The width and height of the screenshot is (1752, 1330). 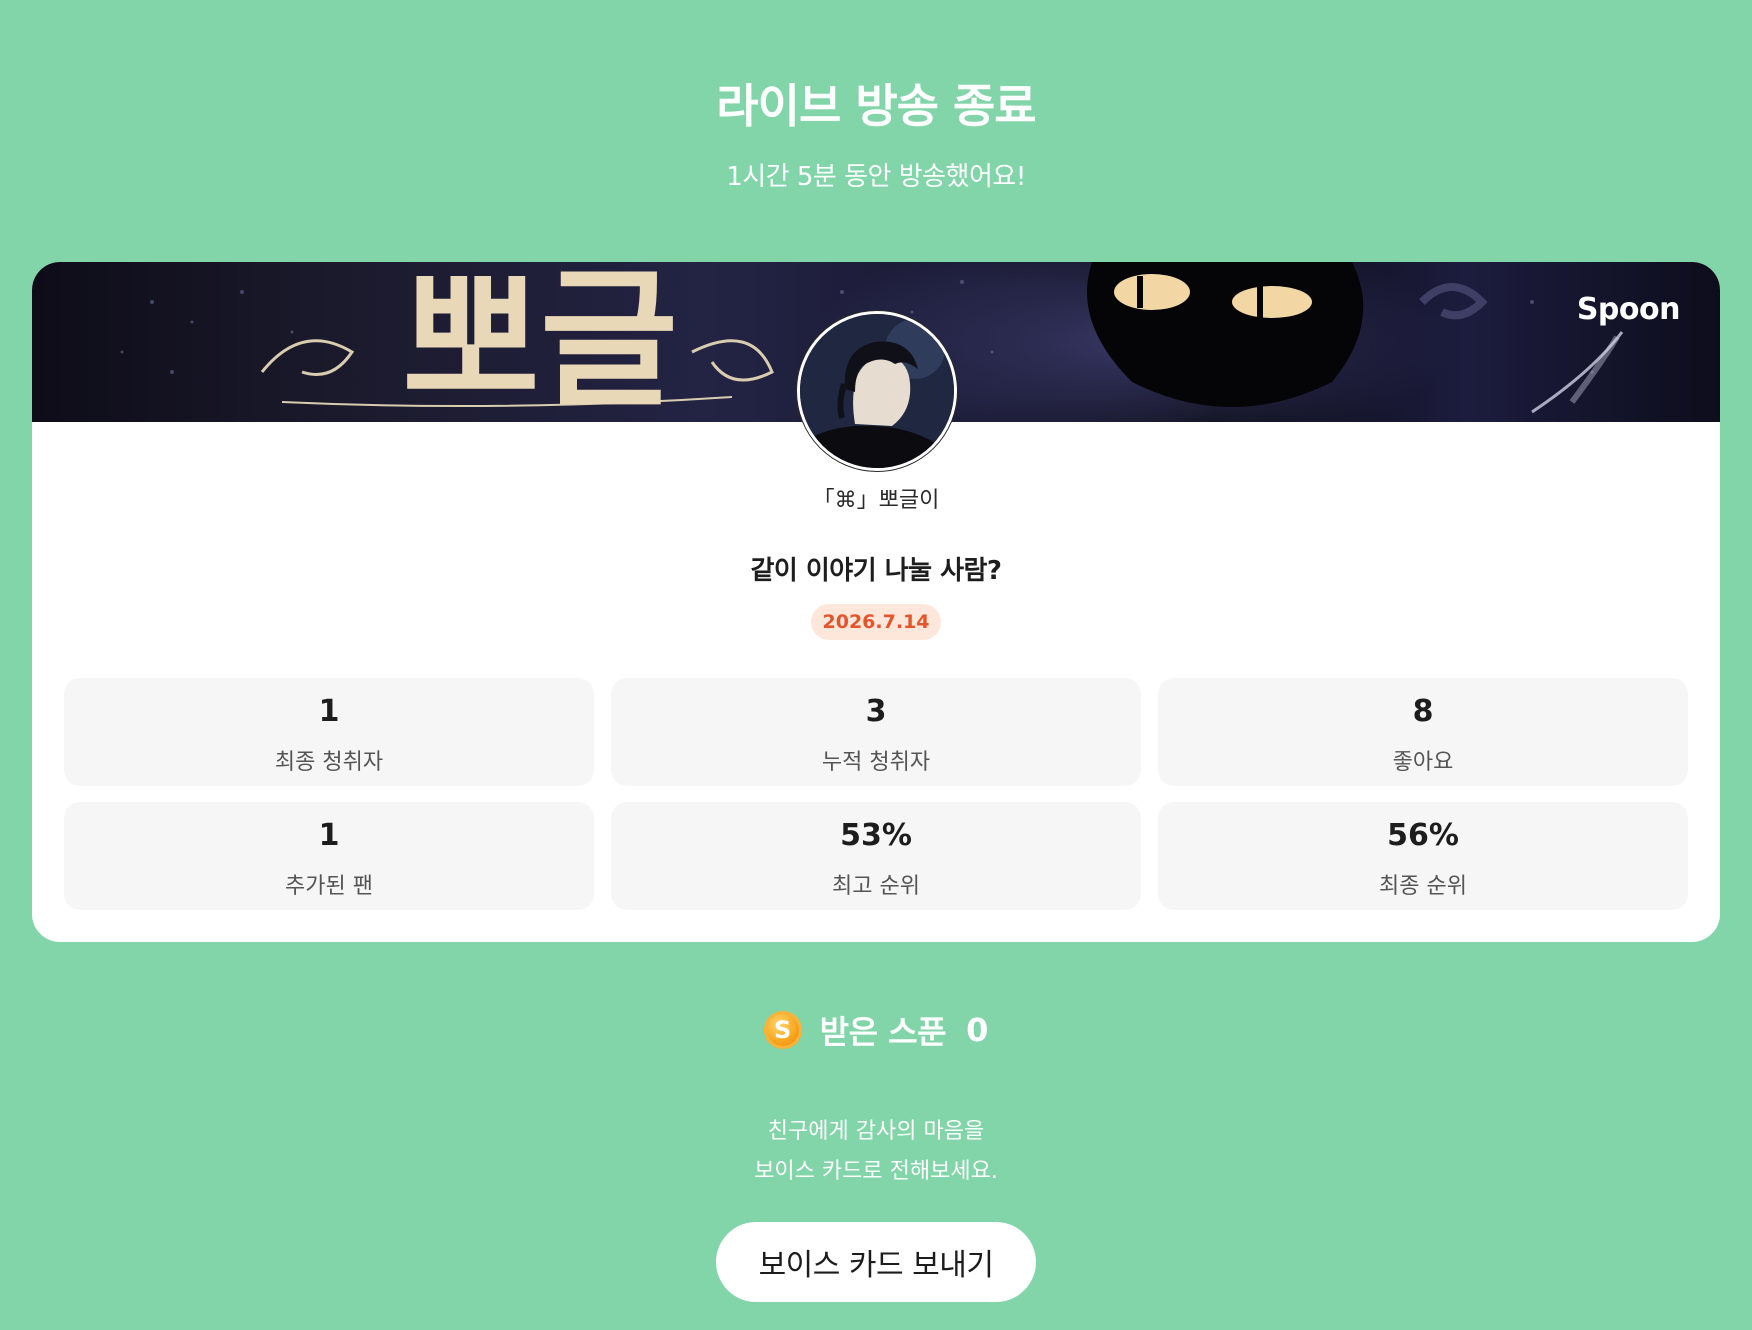 I want to click on banner-logo-text: 뽀글, so click(x=540, y=342).